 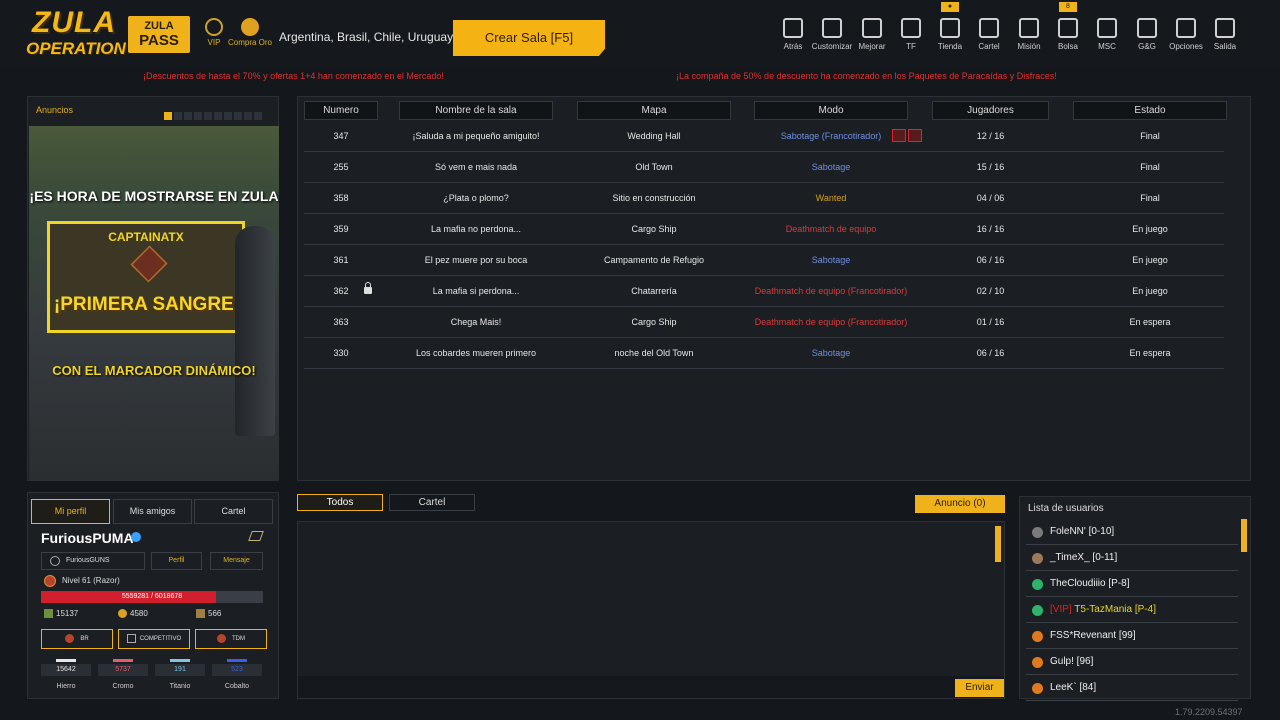 What do you see at coordinates (998, 544) in the screenshot?
I see `chat-scrollbar` at bounding box center [998, 544].